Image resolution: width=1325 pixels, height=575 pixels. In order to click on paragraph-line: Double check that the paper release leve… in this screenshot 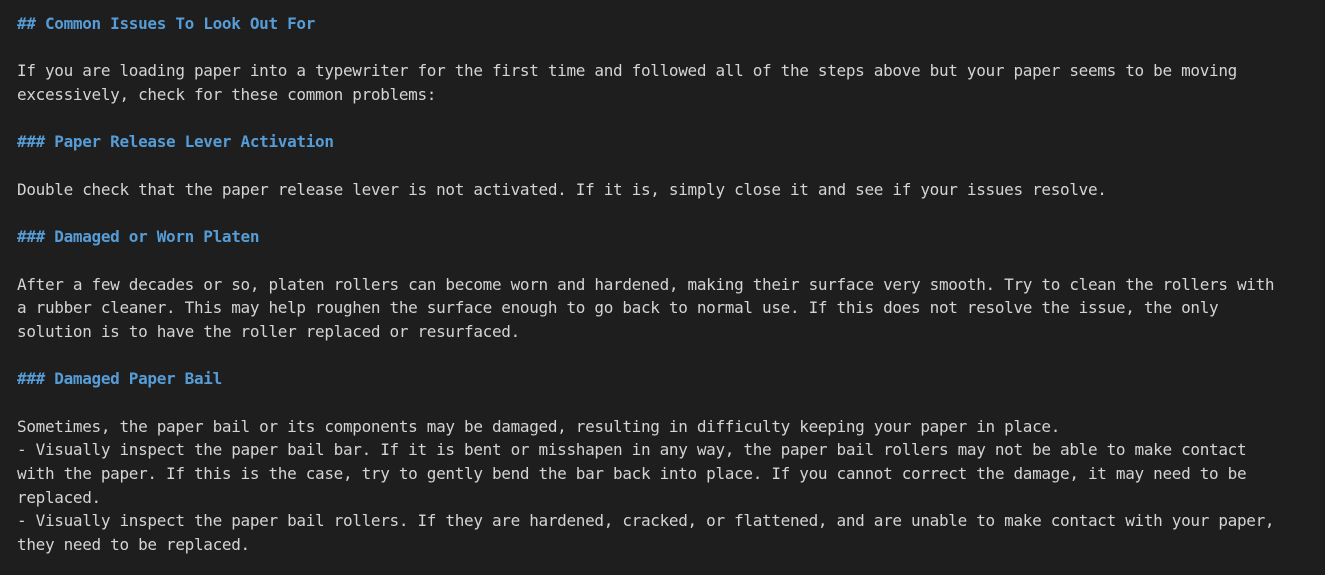, I will do `click(562, 189)`.